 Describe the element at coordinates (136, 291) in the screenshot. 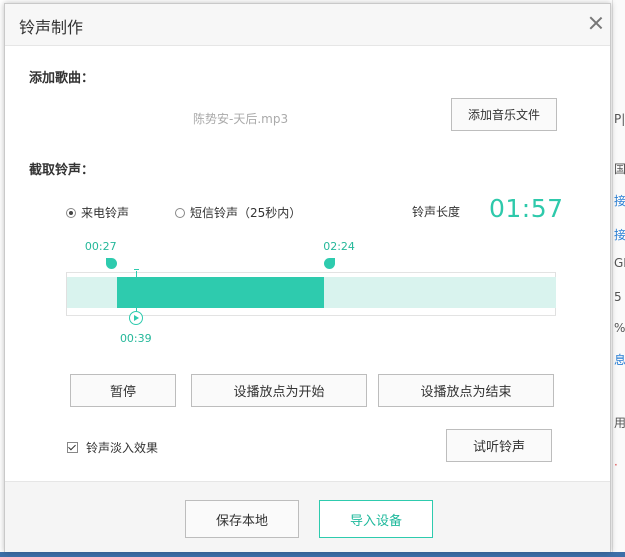

I see `playhead-line` at that location.